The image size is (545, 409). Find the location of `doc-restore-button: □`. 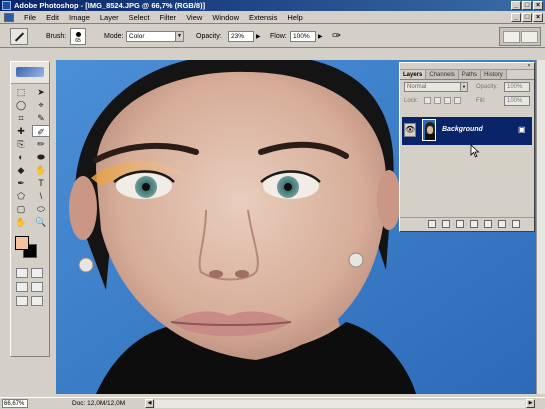

doc-restore-button: □ is located at coordinates (527, 17).